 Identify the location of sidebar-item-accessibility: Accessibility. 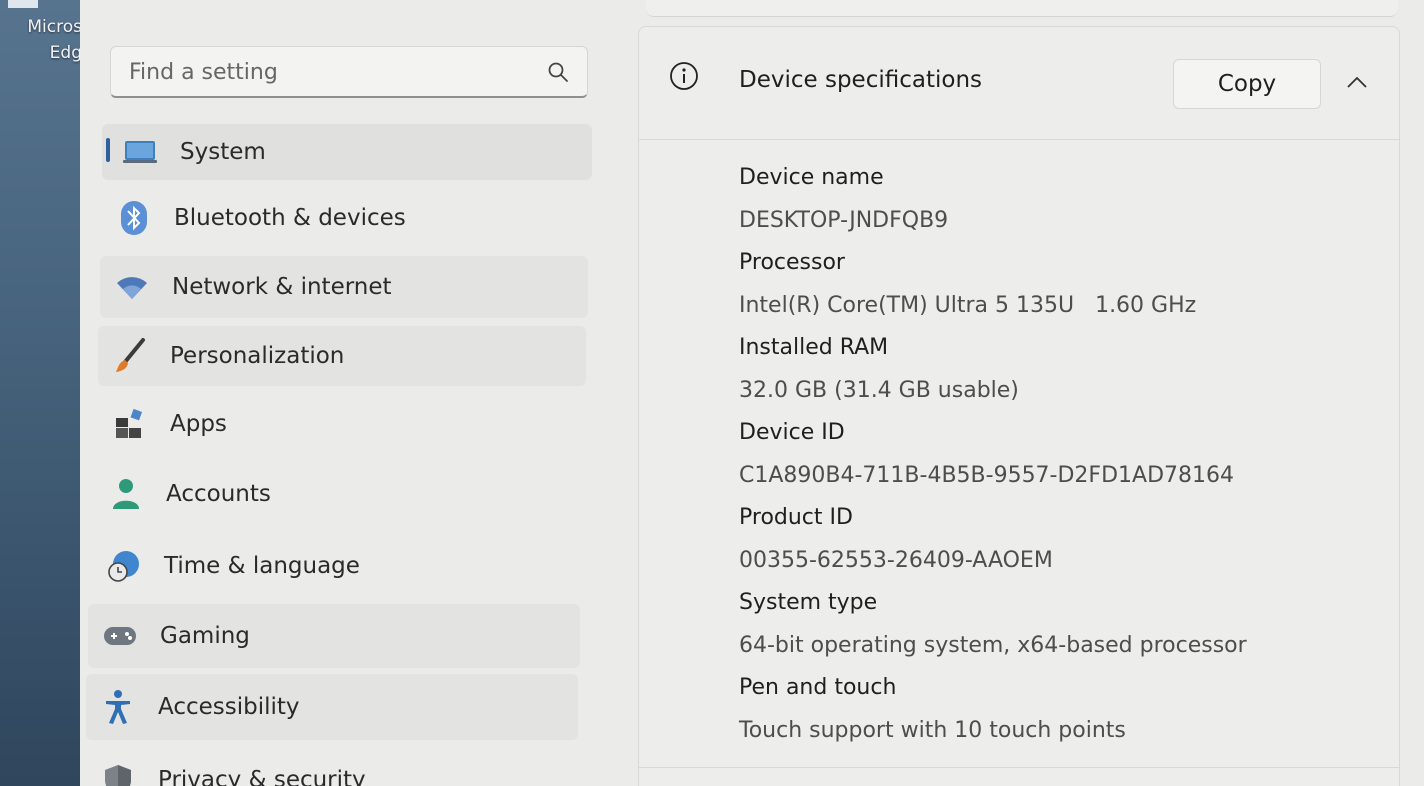
(332, 707).